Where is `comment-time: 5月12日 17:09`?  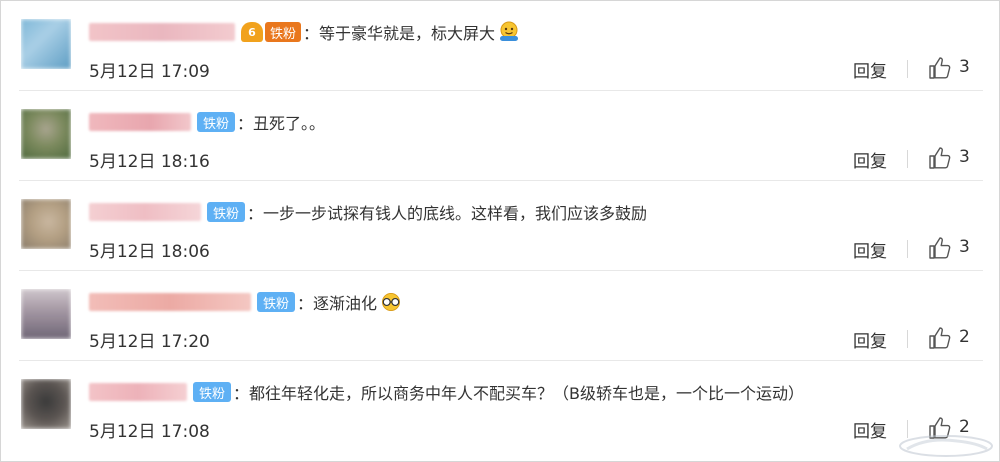 comment-time: 5月12日 17:09 is located at coordinates (149, 72).